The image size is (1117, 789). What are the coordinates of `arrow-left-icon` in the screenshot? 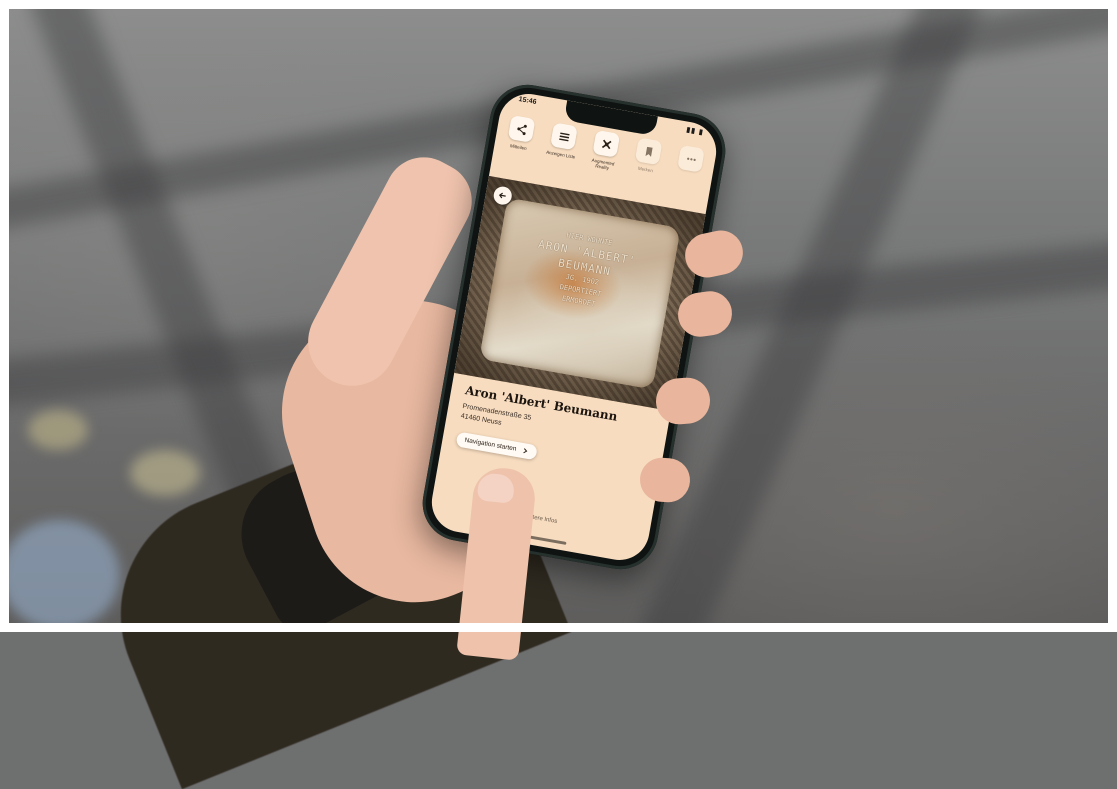 It's located at (502, 195).